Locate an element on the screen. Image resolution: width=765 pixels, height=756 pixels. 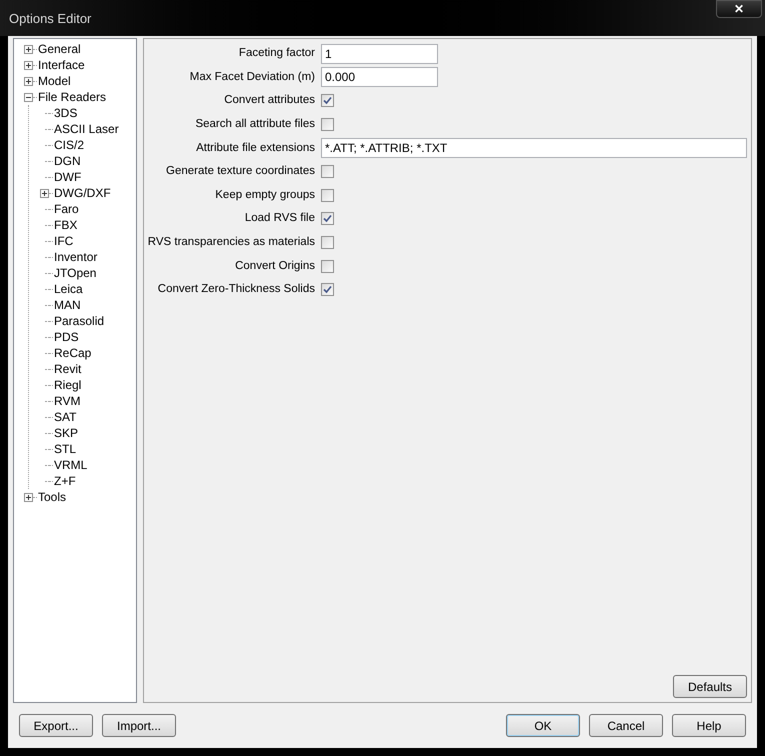
tree-item: ReCap is located at coordinates (72, 353).